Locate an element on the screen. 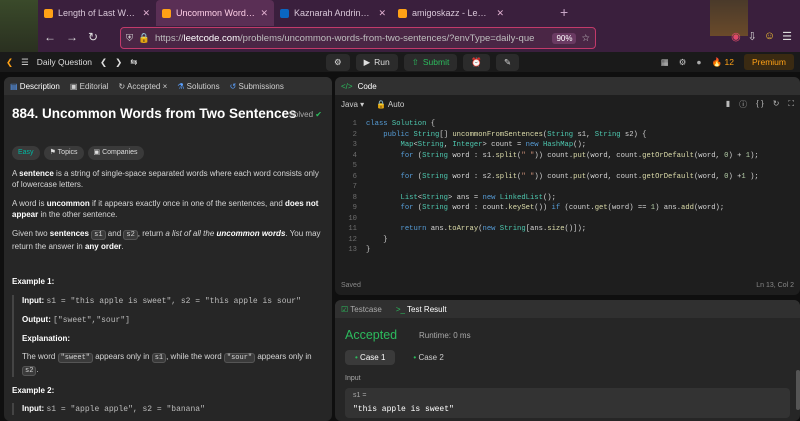  submit-button: ⇧ Submit is located at coordinates (430, 62).